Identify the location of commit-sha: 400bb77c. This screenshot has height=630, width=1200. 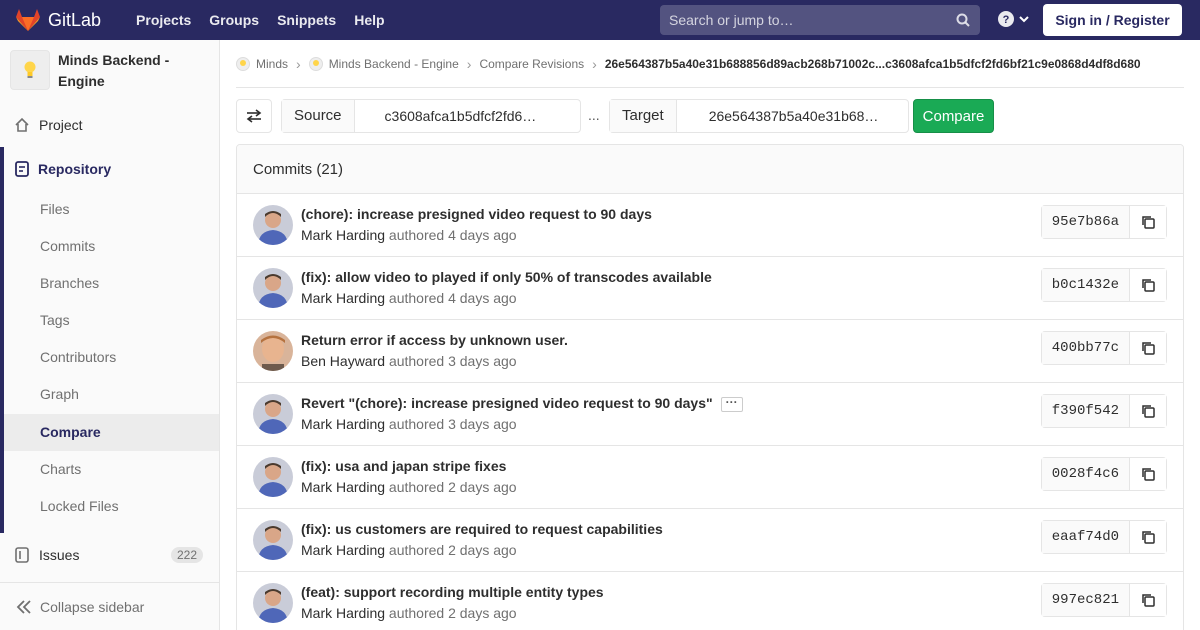
(1085, 348).